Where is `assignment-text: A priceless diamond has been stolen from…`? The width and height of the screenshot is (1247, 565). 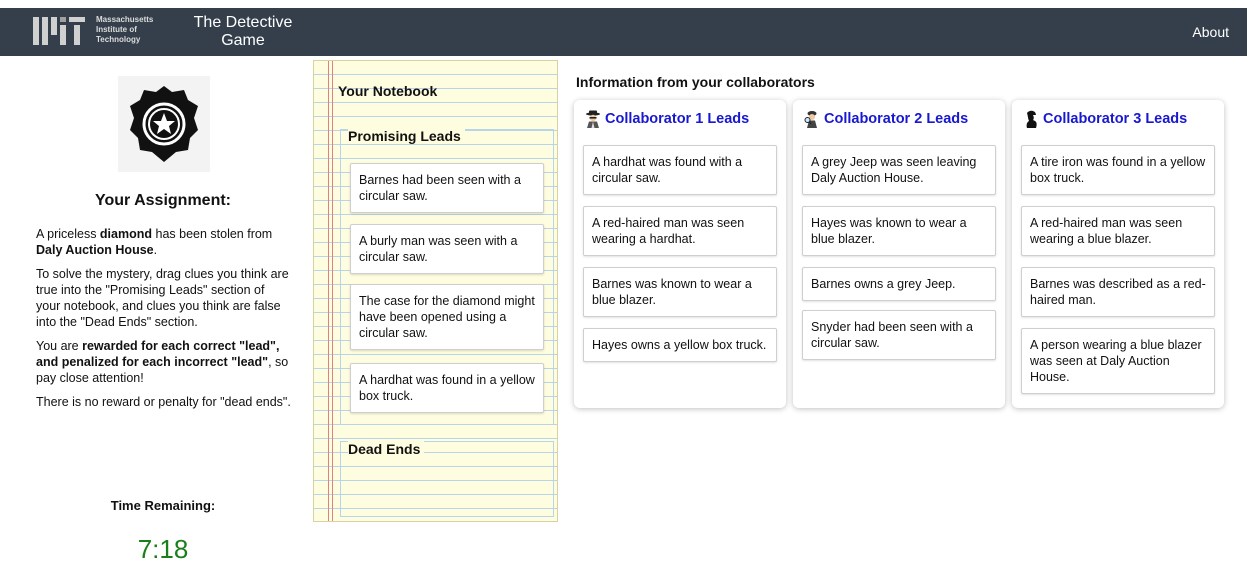
assignment-text: A priceless diamond has been stolen from… is located at coordinates (164, 322).